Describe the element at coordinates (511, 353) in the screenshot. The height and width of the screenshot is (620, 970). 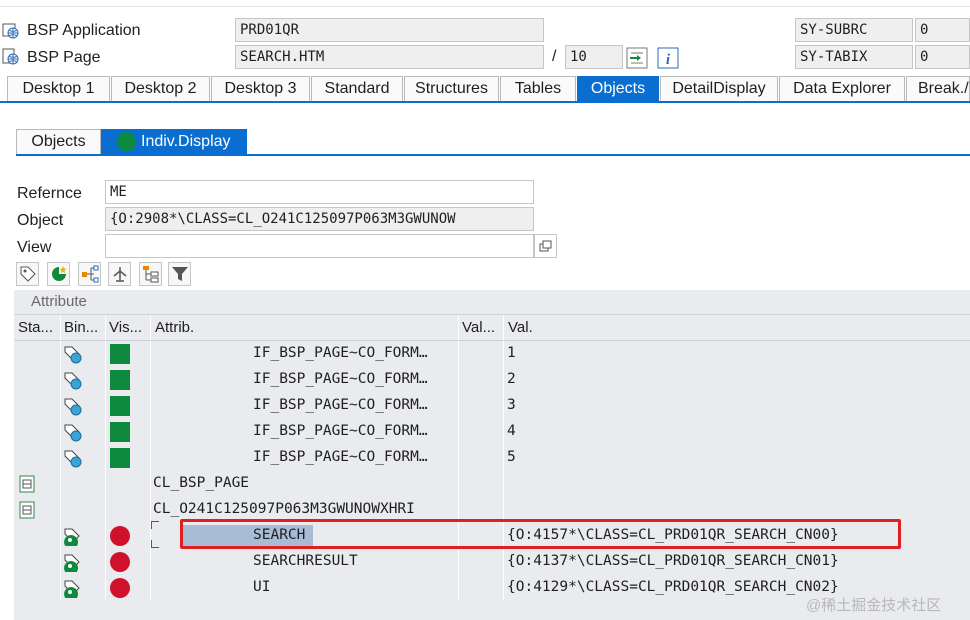
I see `attribute-value: 1` at that location.